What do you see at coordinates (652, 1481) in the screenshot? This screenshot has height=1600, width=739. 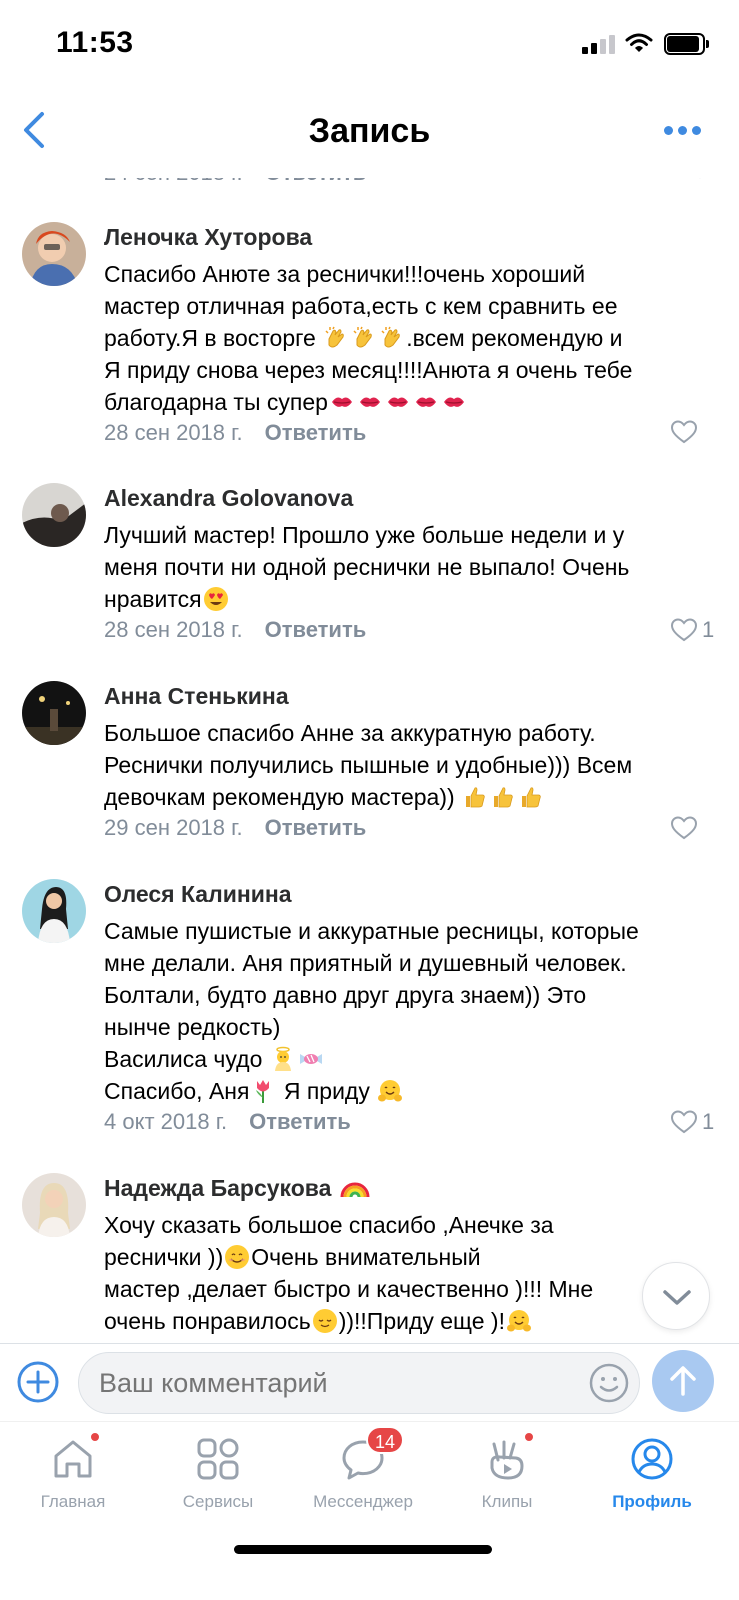 I see `tab-profile: Профиль` at bounding box center [652, 1481].